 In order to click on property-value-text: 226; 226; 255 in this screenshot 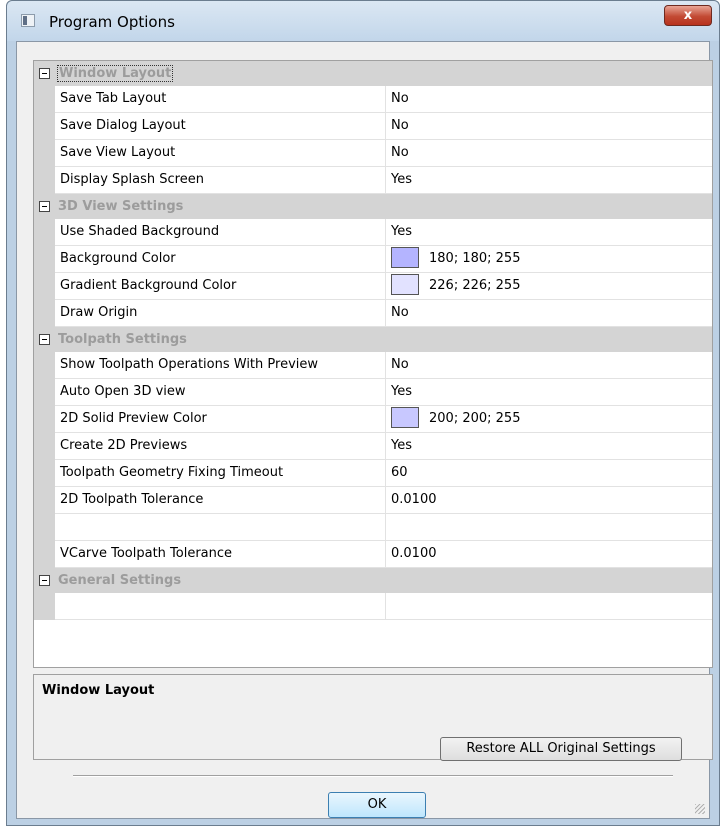, I will do `click(475, 285)`.